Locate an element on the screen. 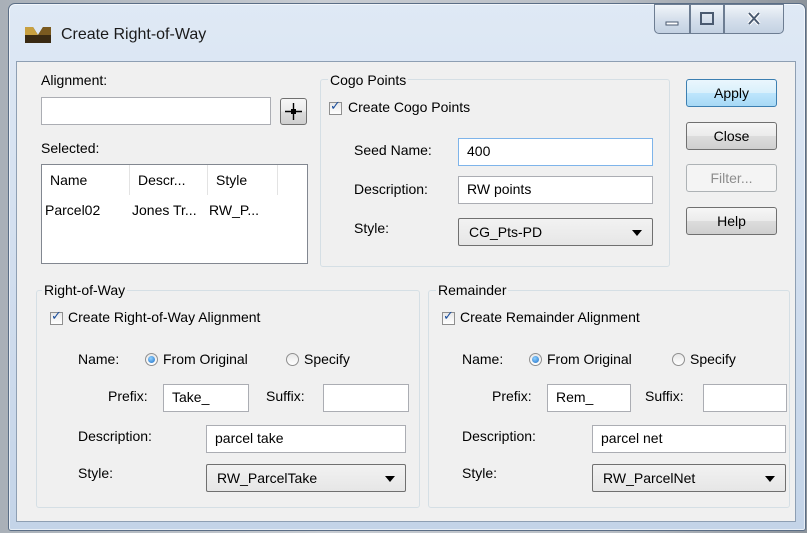  rem-prefix-input: Rem_ is located at coordinates (589, 398).